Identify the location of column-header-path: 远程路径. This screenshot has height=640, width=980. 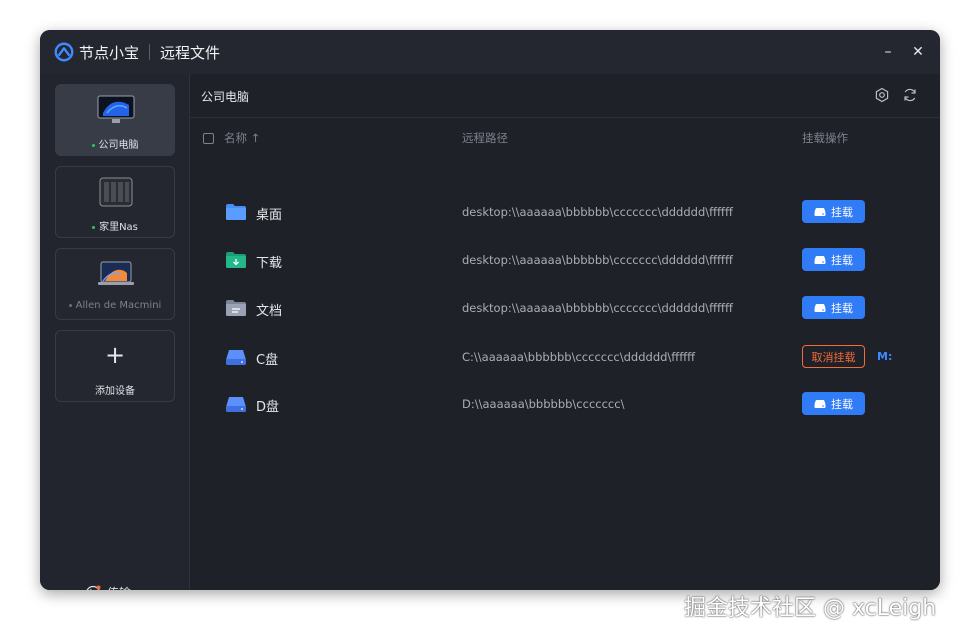
(485, 138).